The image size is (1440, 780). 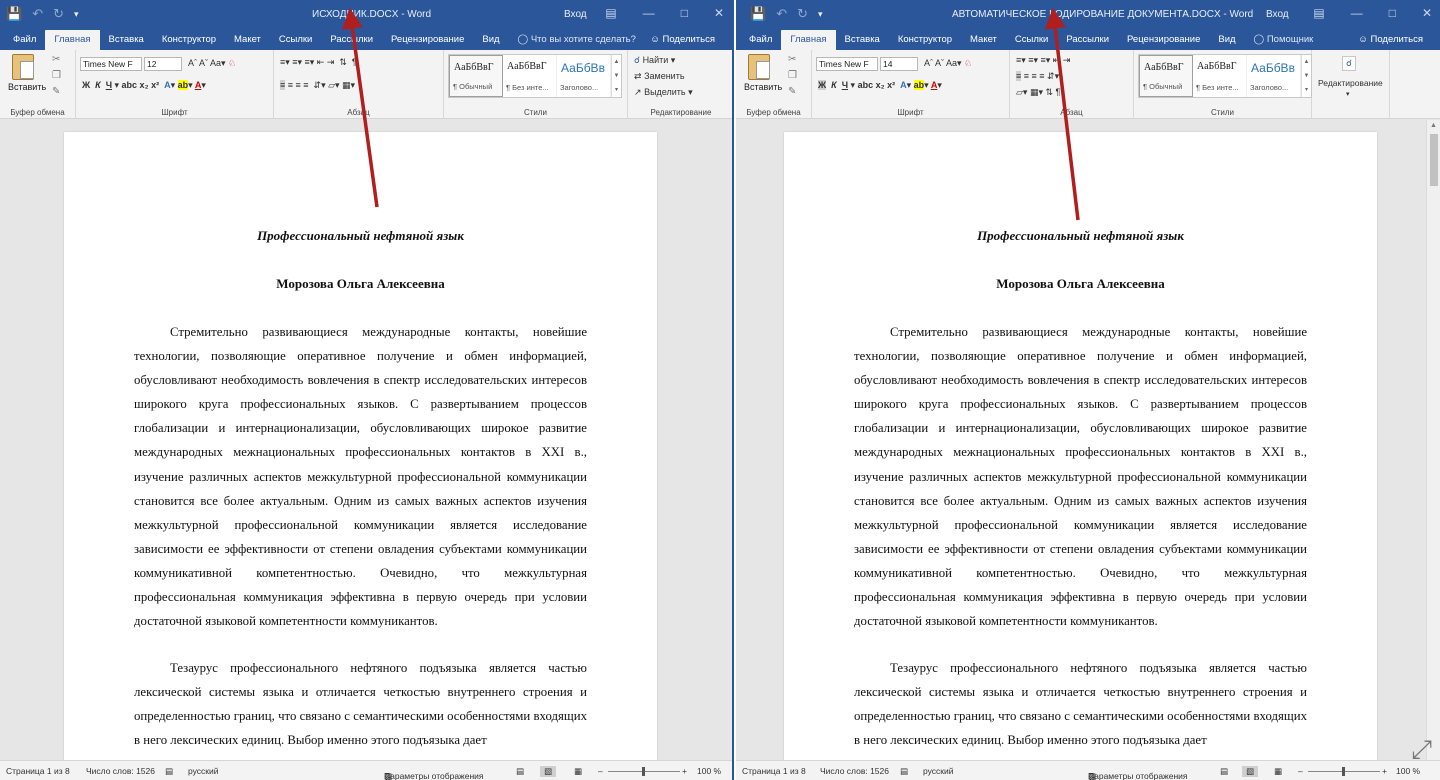 I want to click on style-normal: АаБбВвГ ¶ Обычный, so click(x=1166, y=76).